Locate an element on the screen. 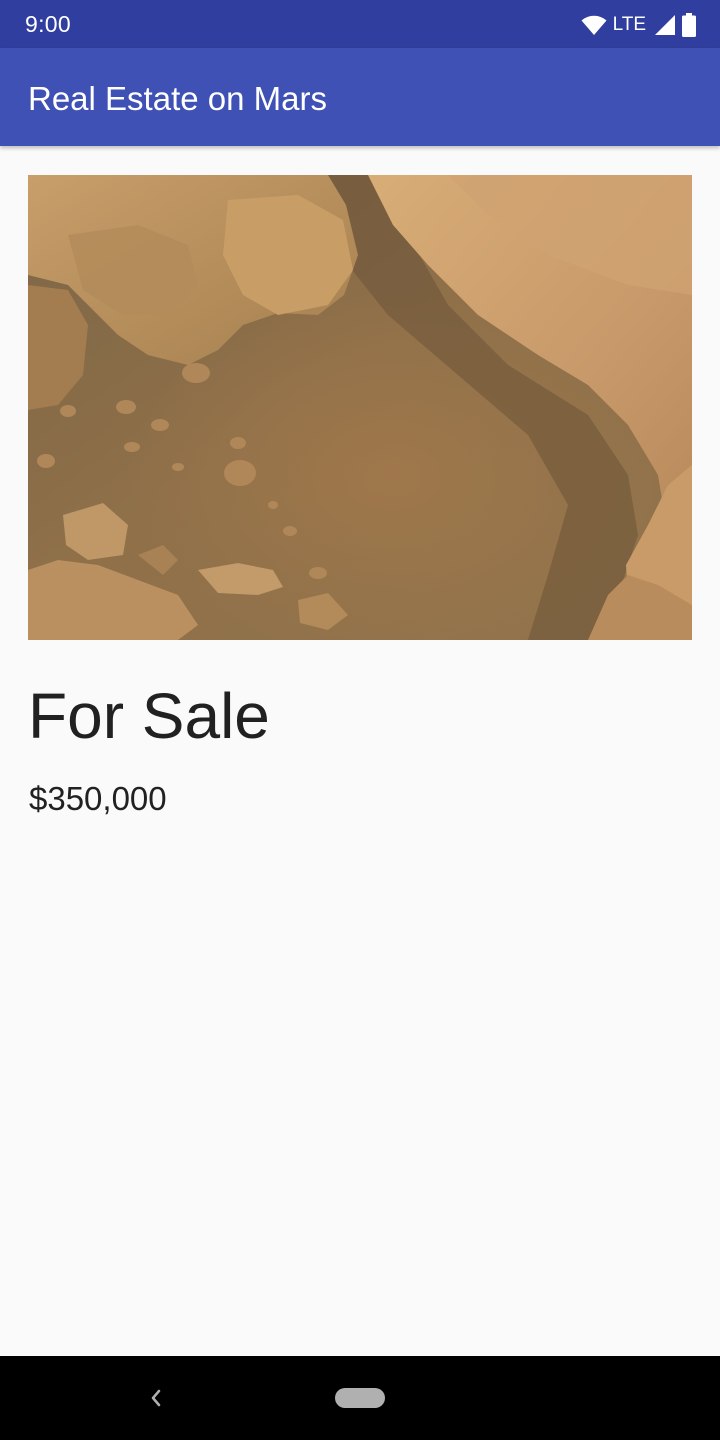 This screenshot has width=720, height=1440. status-time: 9:00 is located at coordinates (48, 24).